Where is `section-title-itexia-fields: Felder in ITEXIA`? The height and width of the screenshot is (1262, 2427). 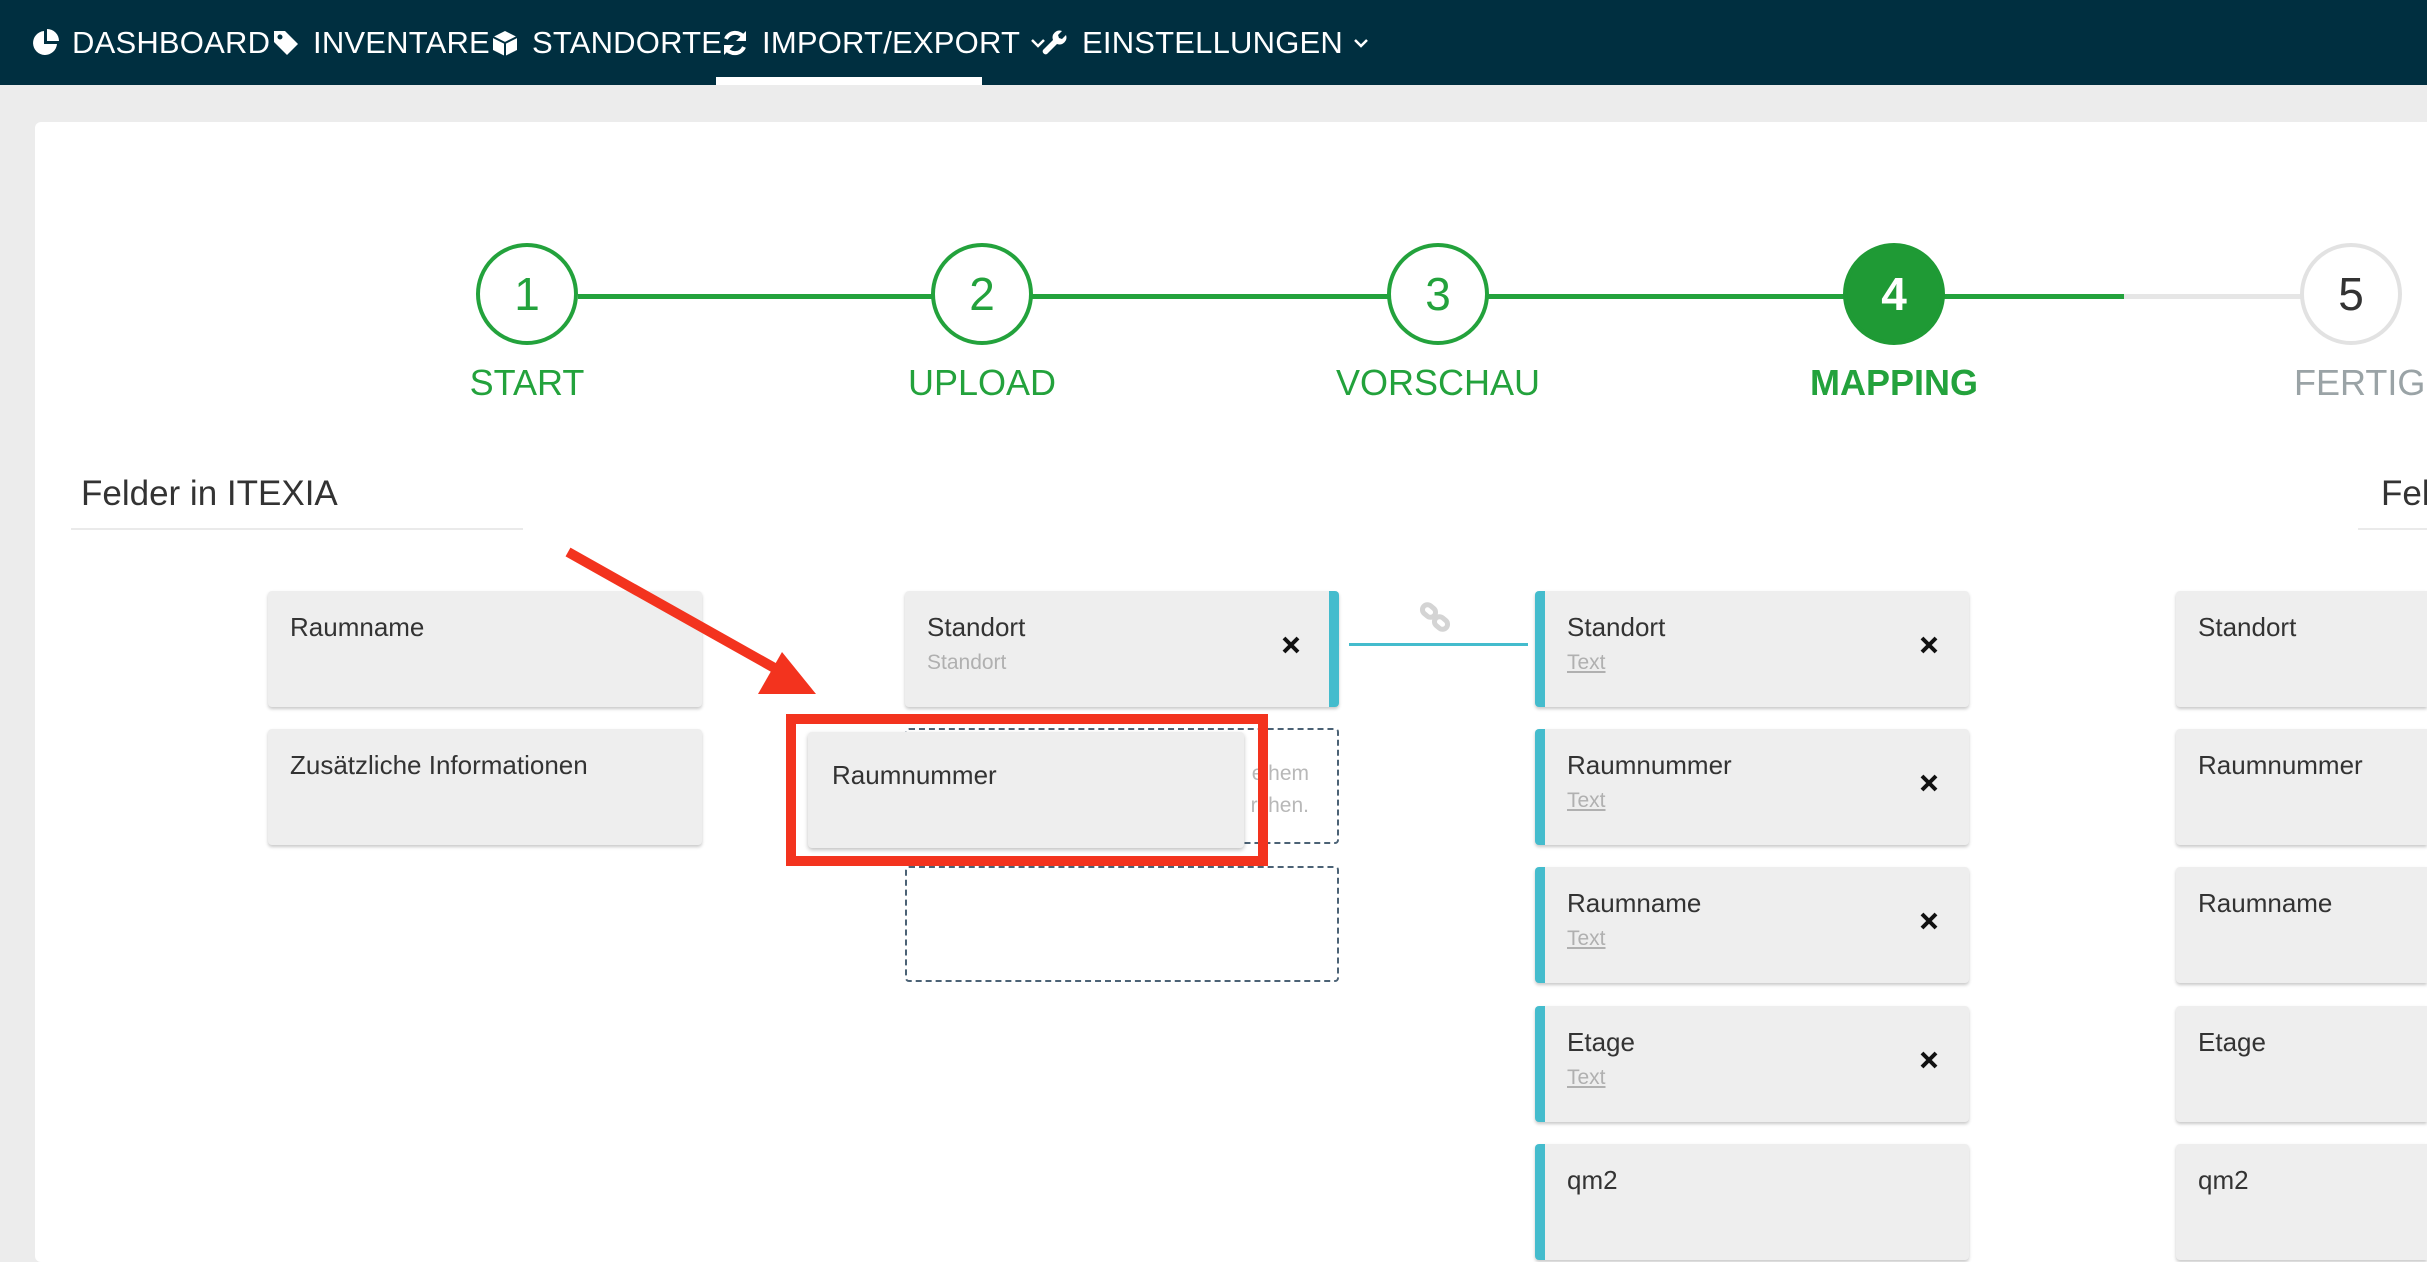 section-title-itexia-fields: Felder in ITEXIA is located at coordinates (209, 493).